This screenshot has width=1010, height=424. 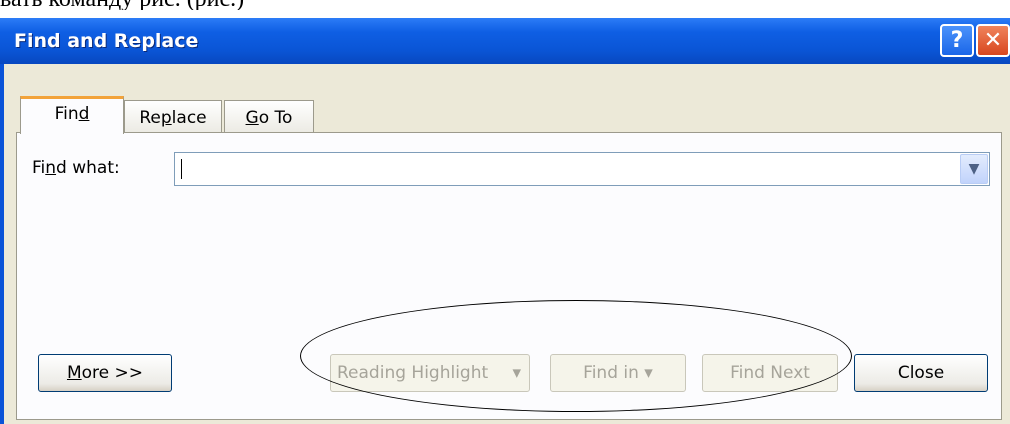 What do you see at coordinates (76, 168) in the screenshot?
I see `find-what-label: Find what:` at bounding box center [76, 168].